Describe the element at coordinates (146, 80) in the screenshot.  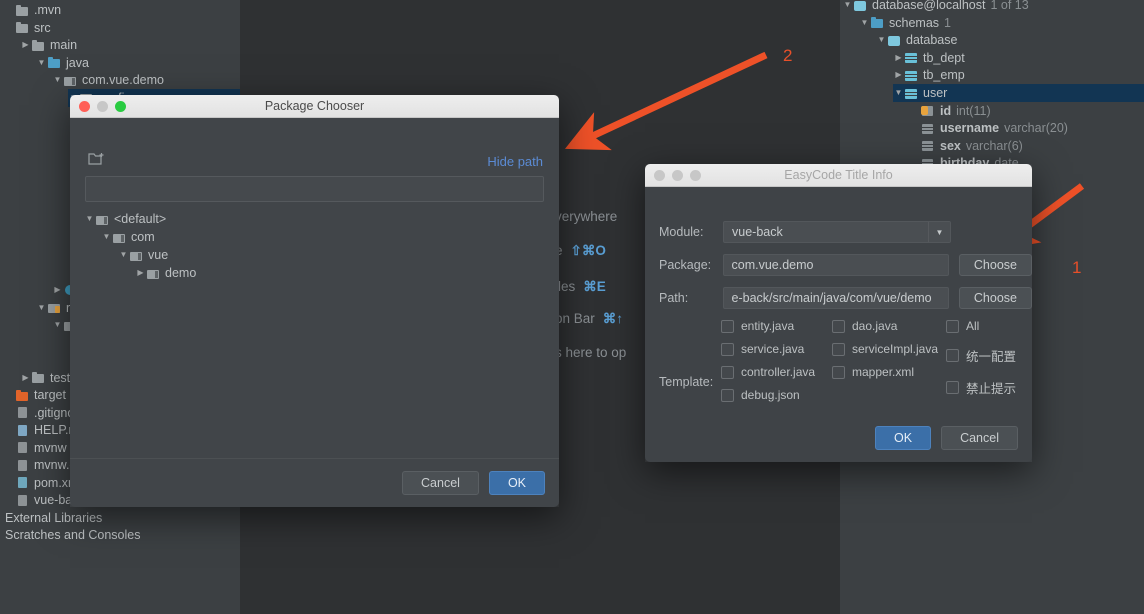
I see `project-tree-row: ▼ com.vue.demo` at that location.